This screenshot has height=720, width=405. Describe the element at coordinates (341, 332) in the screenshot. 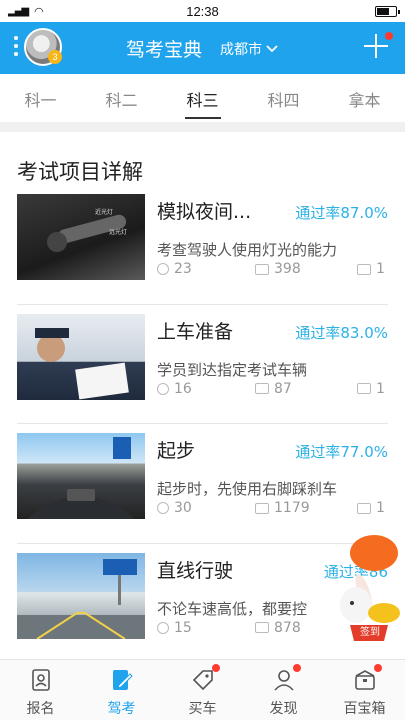

I see `item-pass-rate: 通过率83.0%` at that location.